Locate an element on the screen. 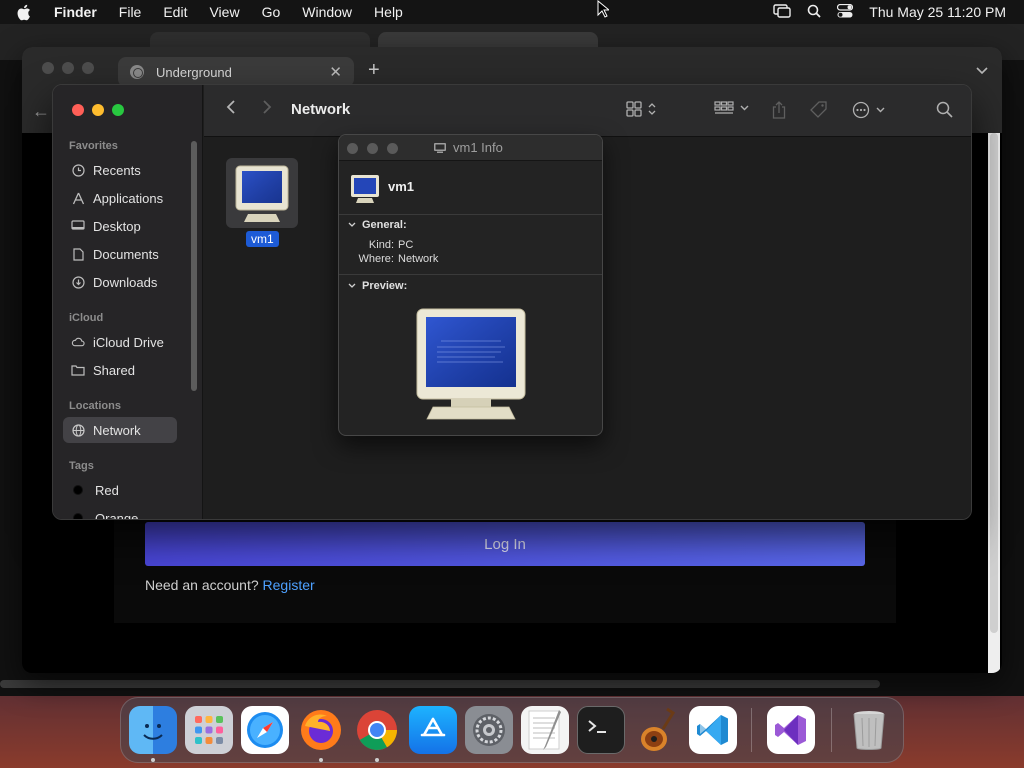 This screenshot has width=1024, height=768. dock-chrome-icon is located at coordinates (377, 730).